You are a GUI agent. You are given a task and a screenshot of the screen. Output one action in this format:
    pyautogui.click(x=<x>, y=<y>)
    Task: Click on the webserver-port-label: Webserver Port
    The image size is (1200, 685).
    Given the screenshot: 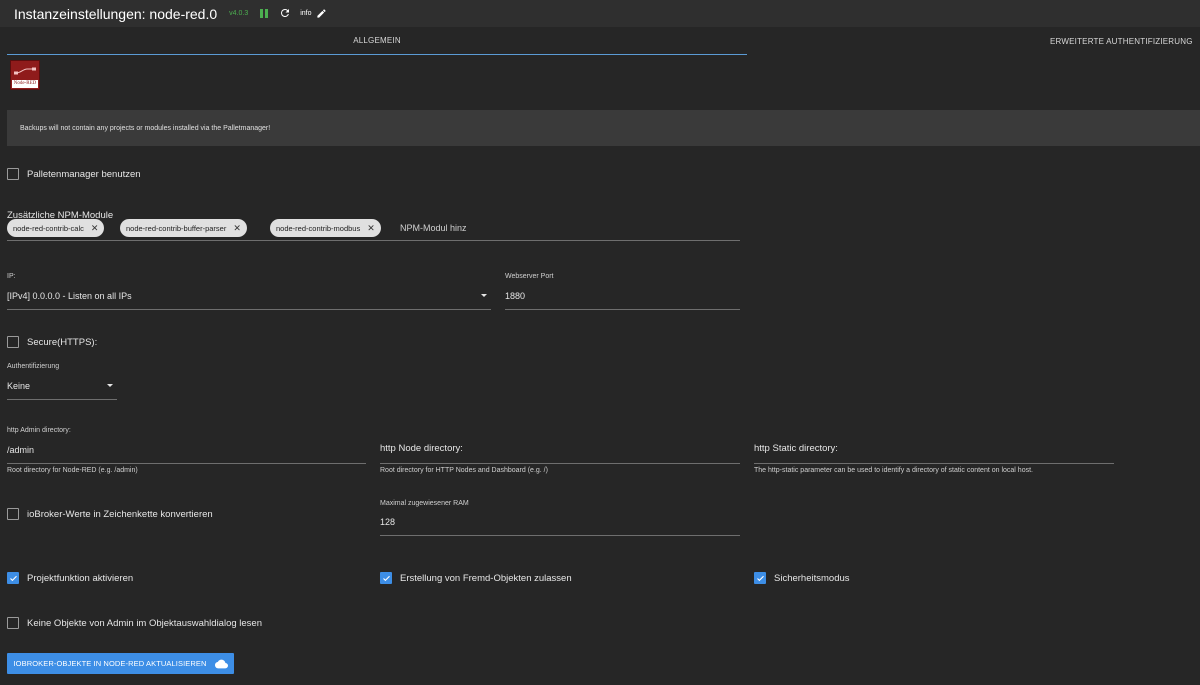 What is the action you would take?
    pyautogui.click(x=529, y=276)
    